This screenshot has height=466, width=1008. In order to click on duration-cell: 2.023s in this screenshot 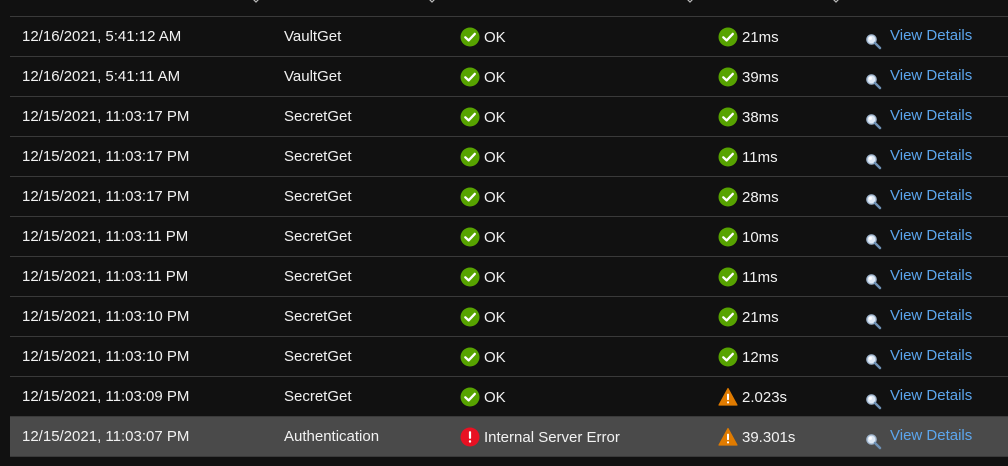, I will do `click(752, 396)`.